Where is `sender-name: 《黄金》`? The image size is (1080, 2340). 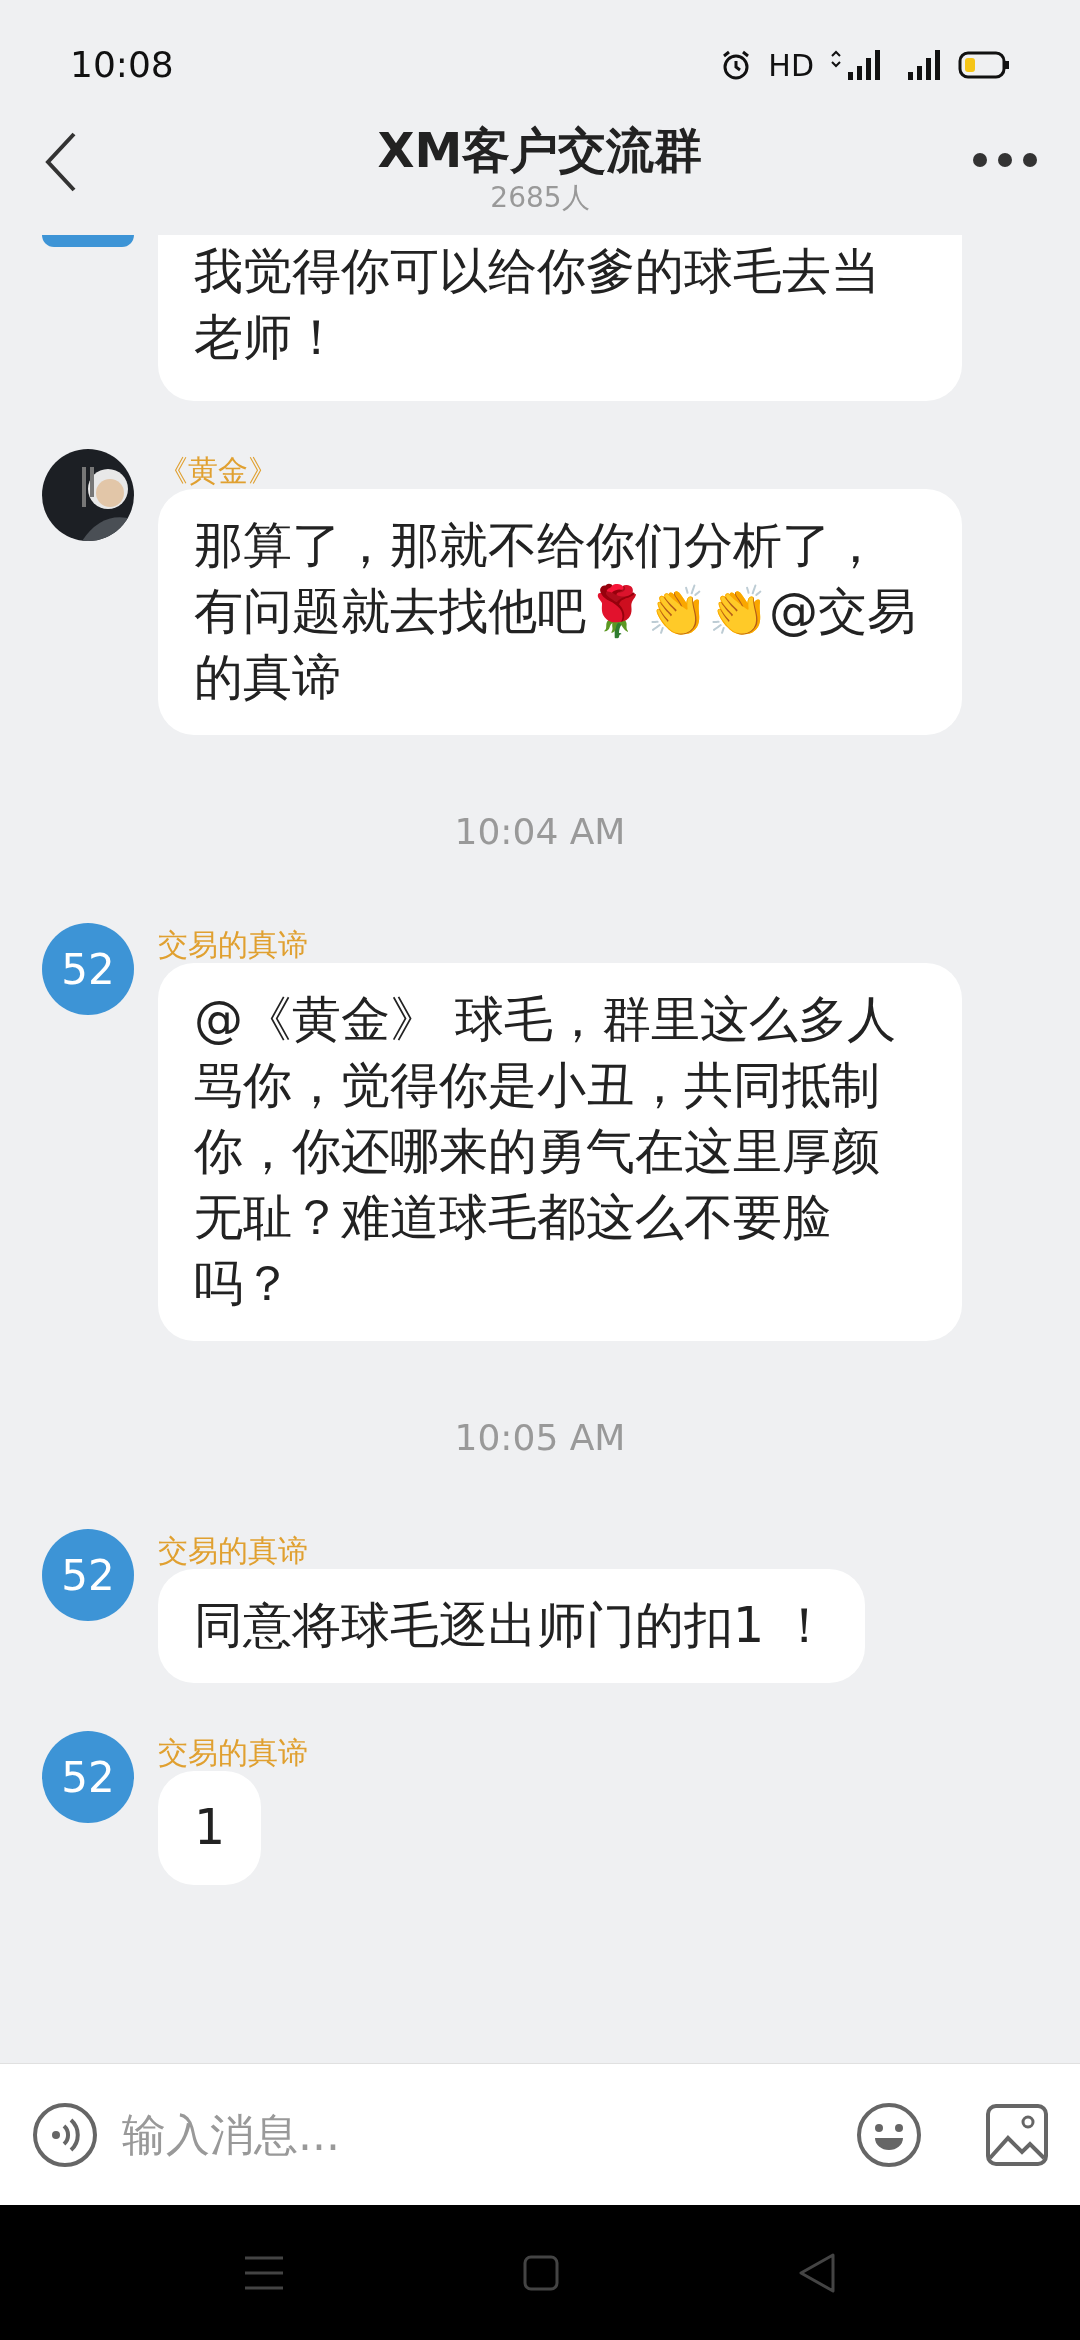
sender-name: 《黄金》 is located at coordinates (218, 471).